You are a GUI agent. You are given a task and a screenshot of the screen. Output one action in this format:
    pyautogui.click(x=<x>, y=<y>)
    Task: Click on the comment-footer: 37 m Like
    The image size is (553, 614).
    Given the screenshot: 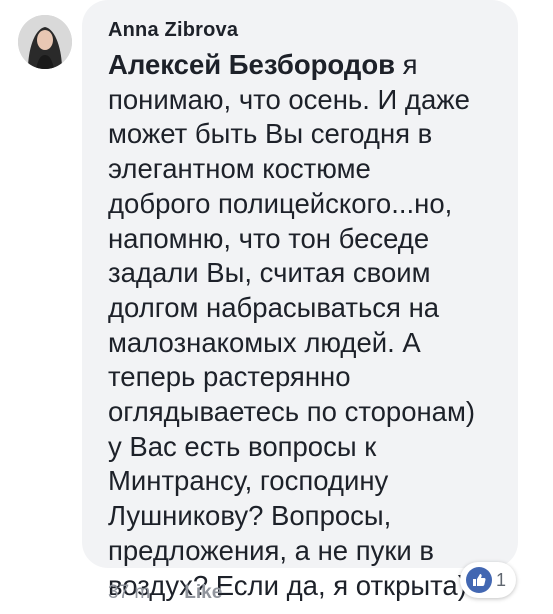 What is the action you would take?
    pyautogui.click(x=165, y=593)
    